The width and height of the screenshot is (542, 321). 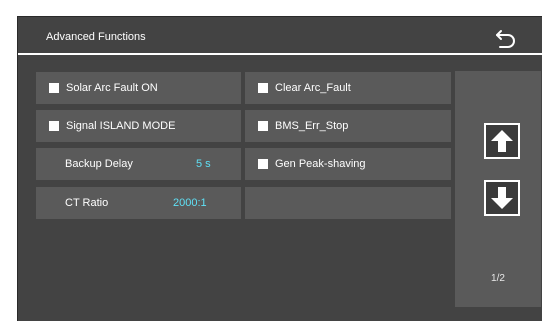 What do you see at coordinates (280, 36) in the screenshot?
I see `header-bar: Advanced Functions` at bounding box center [280, 36].